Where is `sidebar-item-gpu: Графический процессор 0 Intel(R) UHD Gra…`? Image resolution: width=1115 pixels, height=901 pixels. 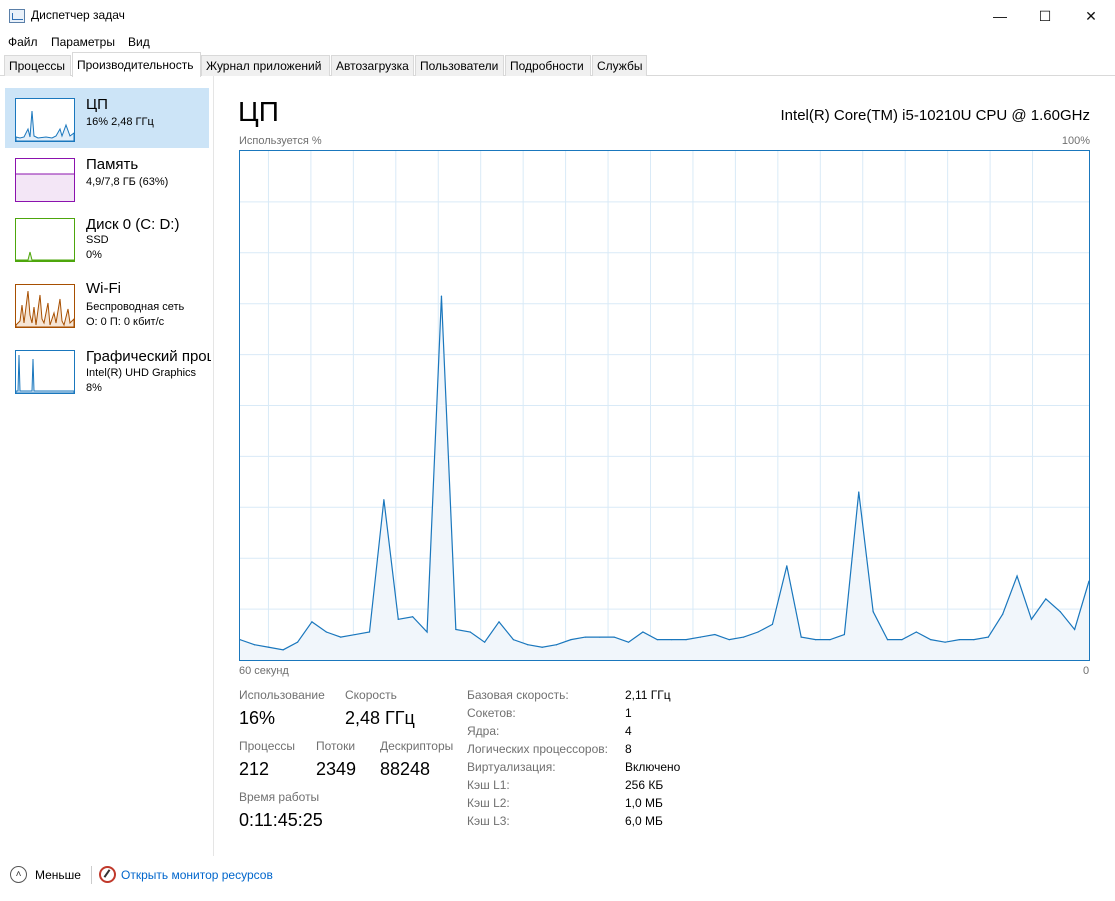 sidebar-item-gpu: Графический процессор 0 Intel(R) UHD Gra… is located at coordinates (108, 370).